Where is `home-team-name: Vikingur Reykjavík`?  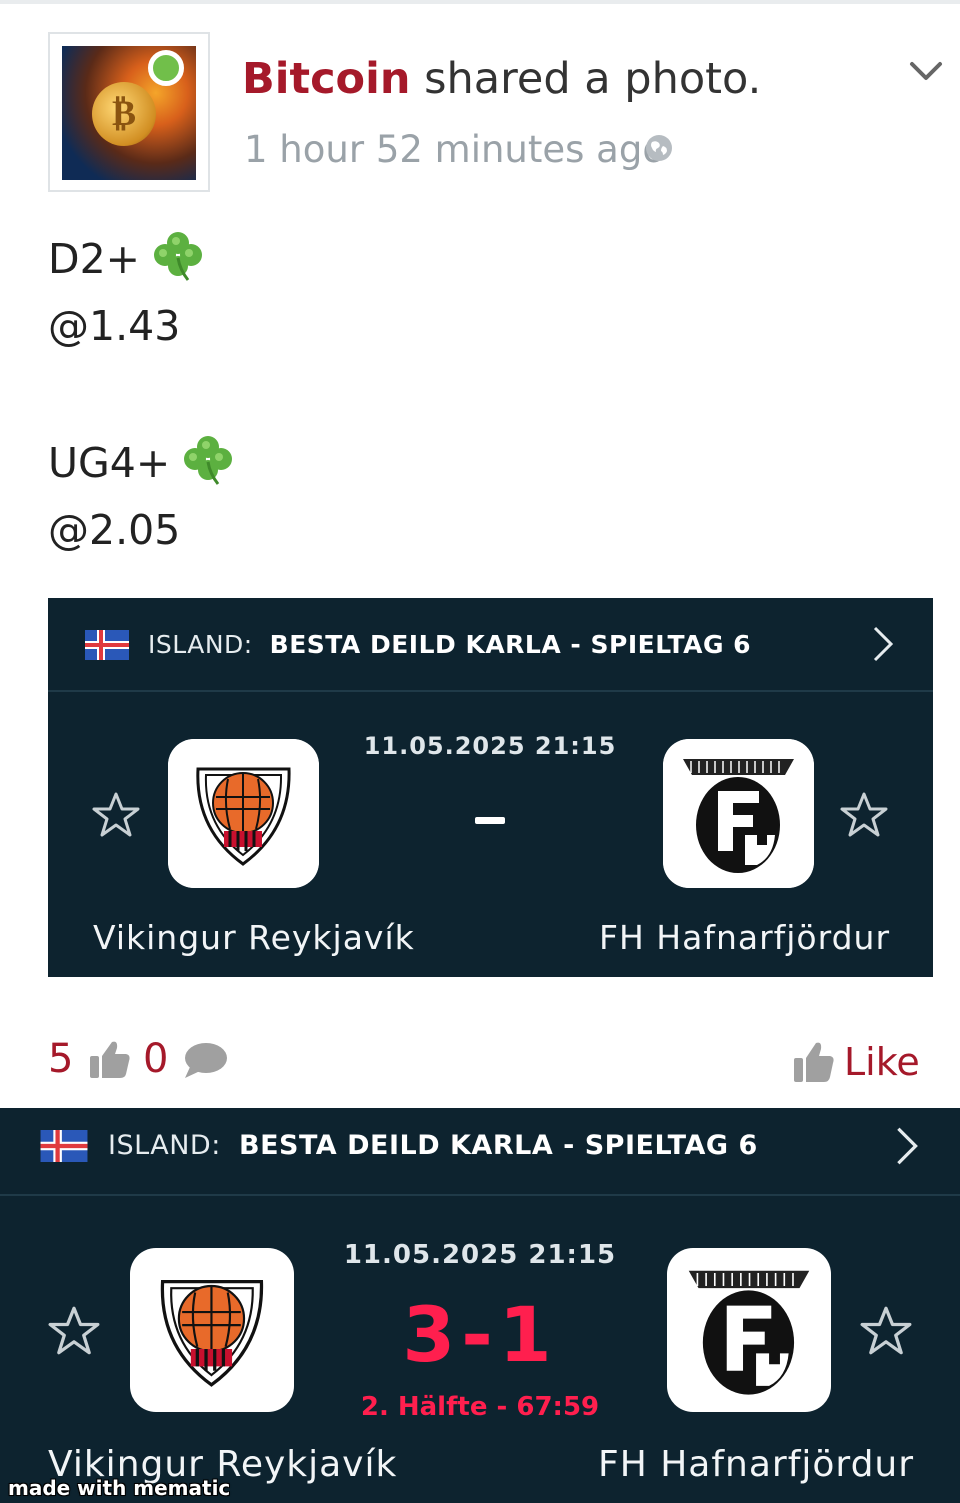
home-team-name: Vikingur Reykjavík is located at coordinates (254, 937).